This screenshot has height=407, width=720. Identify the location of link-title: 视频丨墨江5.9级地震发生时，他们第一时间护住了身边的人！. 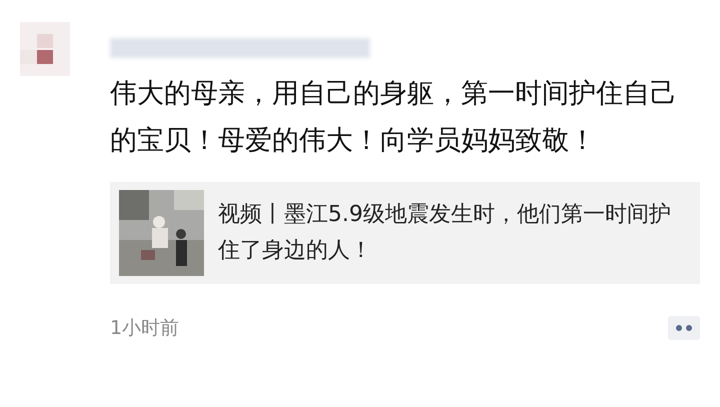
(445, 233).